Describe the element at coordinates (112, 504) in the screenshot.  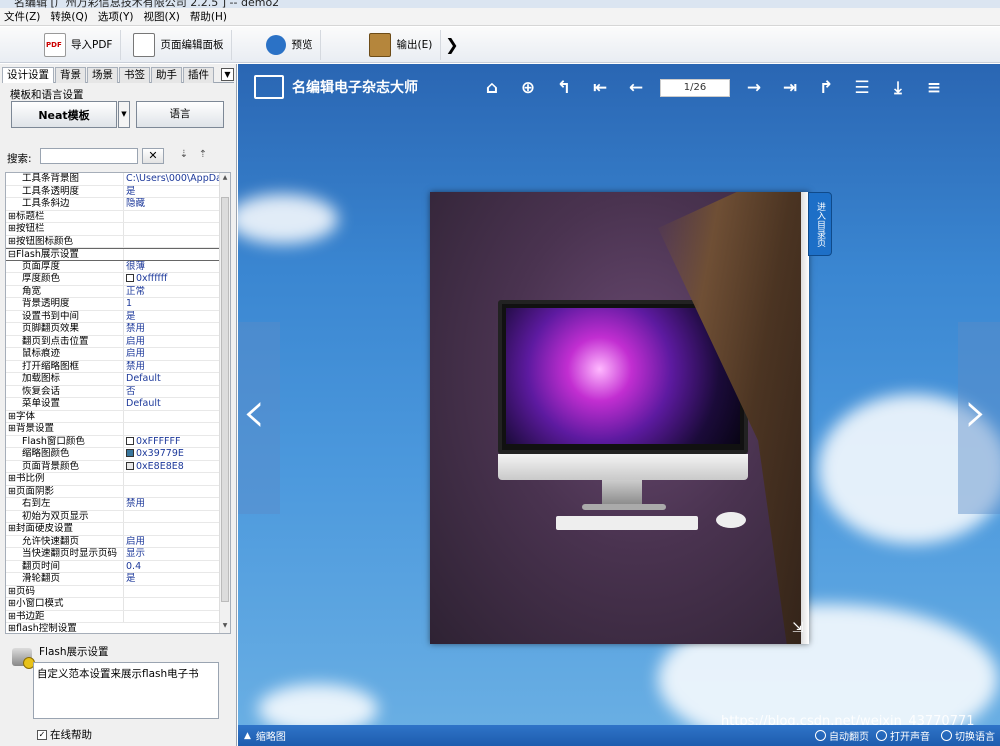
I see `property-row: 右到左 禁用` at that location.